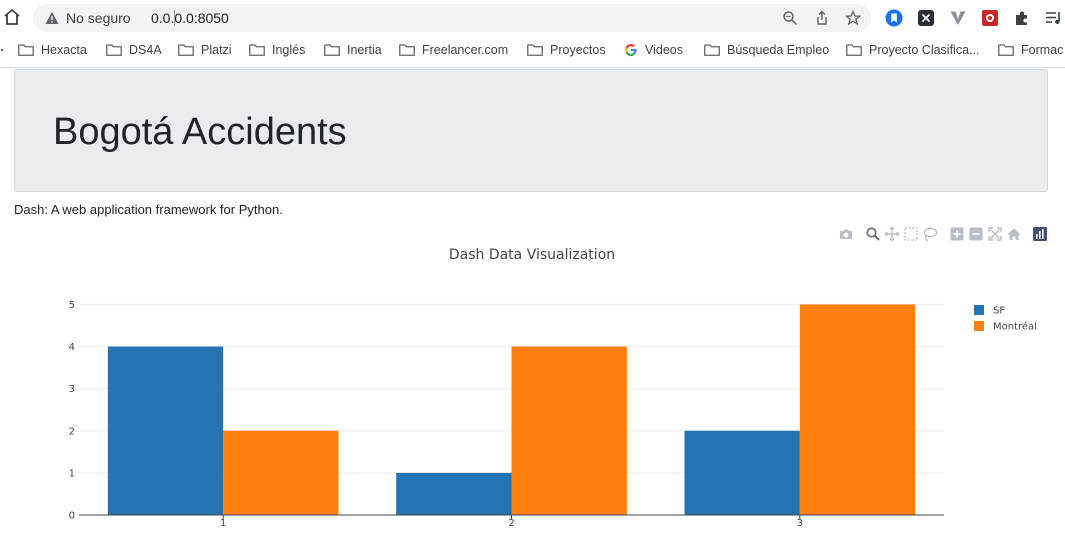 The image size is (1065, 559). What do you see at coordinates (72, 516) in the screenshot?
I see `y-tick-label: 0` at bounding box center [72, 516].